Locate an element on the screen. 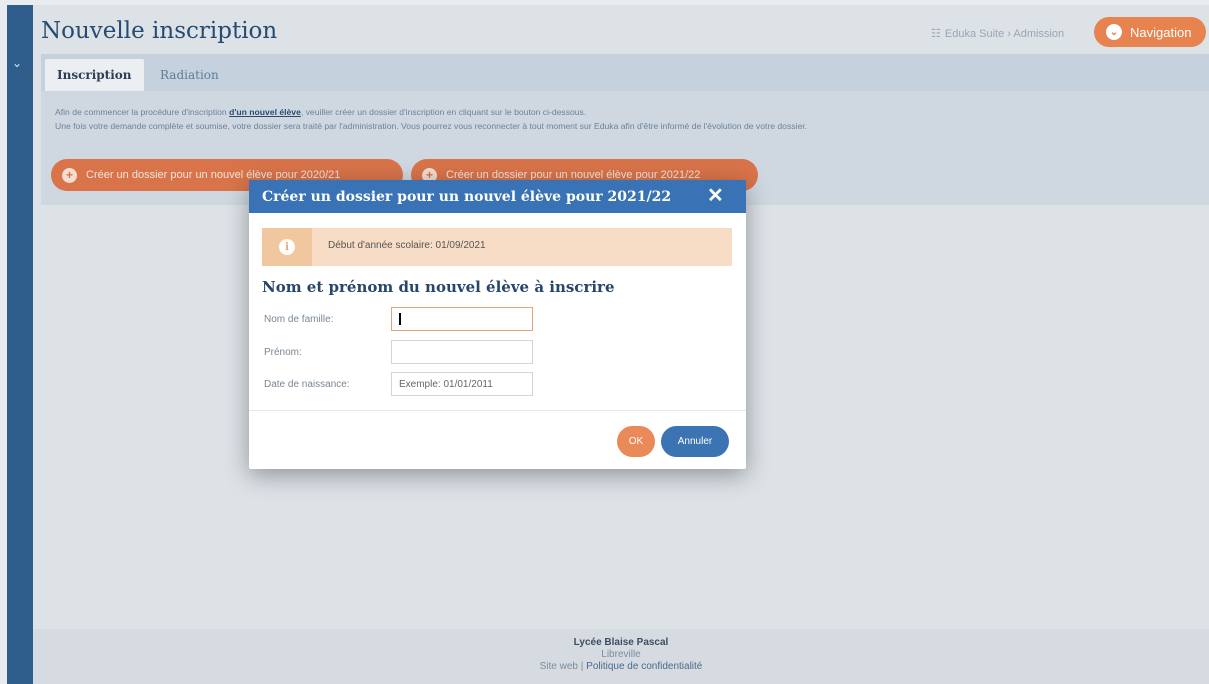  navigation-button-label: Navigation is located at coordinates (1161, 32).